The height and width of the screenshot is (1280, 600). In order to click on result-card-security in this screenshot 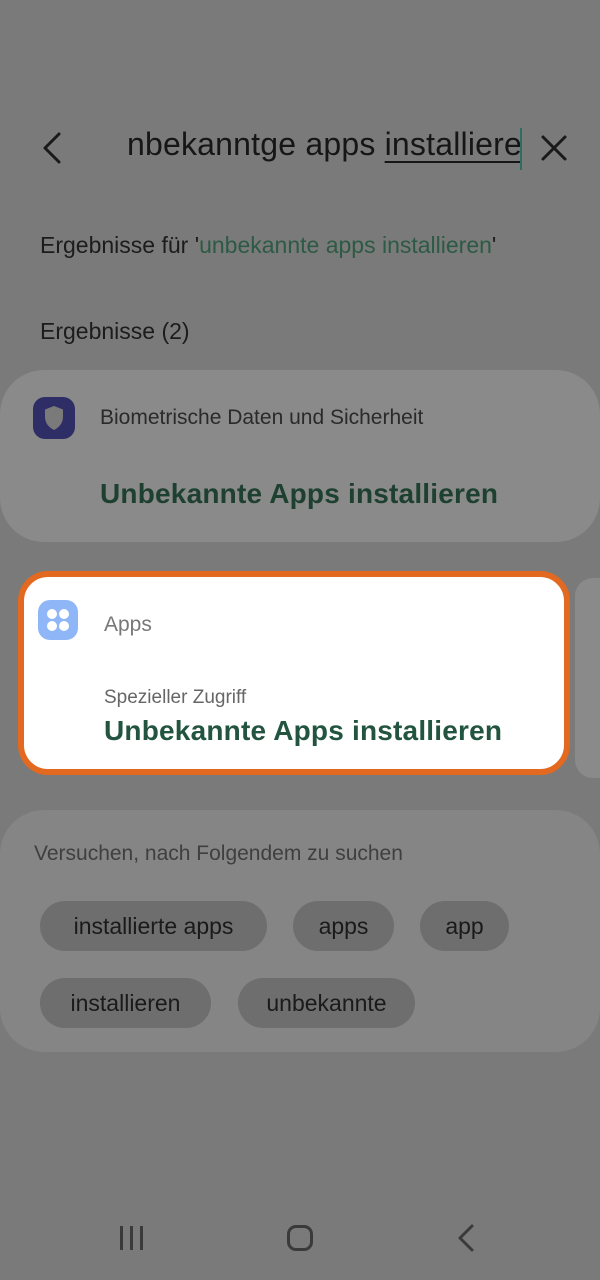, I will do `click(300, 456)`.